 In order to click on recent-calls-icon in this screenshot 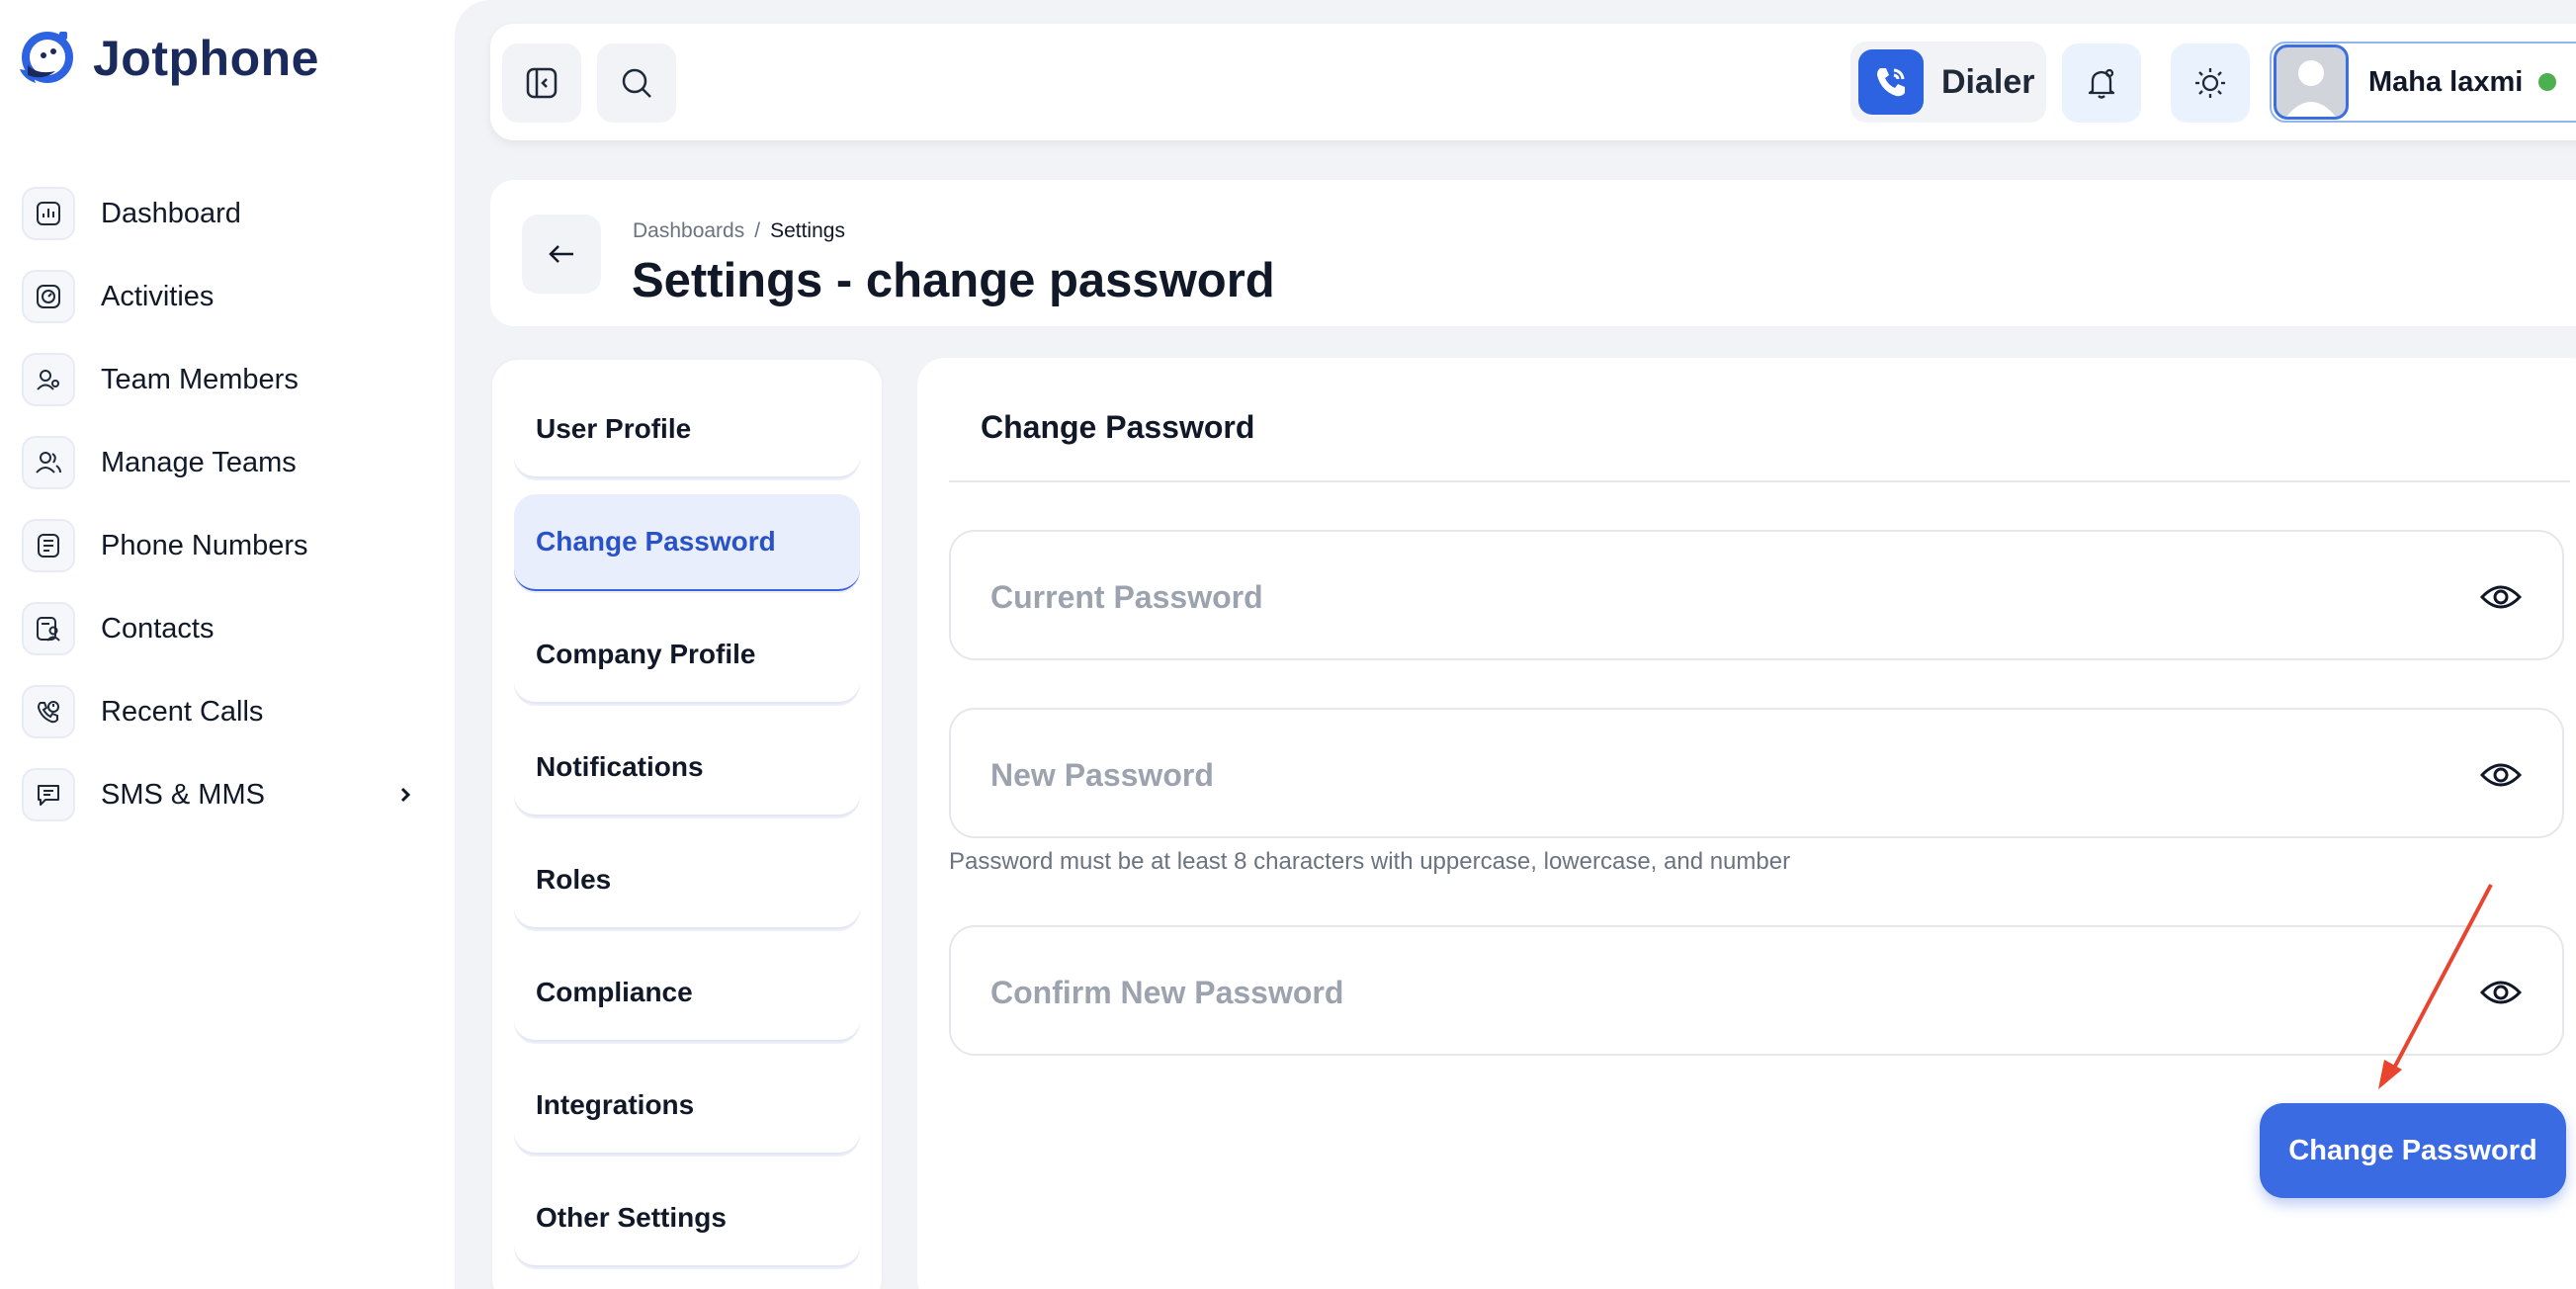, I will do `click(48, 711)`.